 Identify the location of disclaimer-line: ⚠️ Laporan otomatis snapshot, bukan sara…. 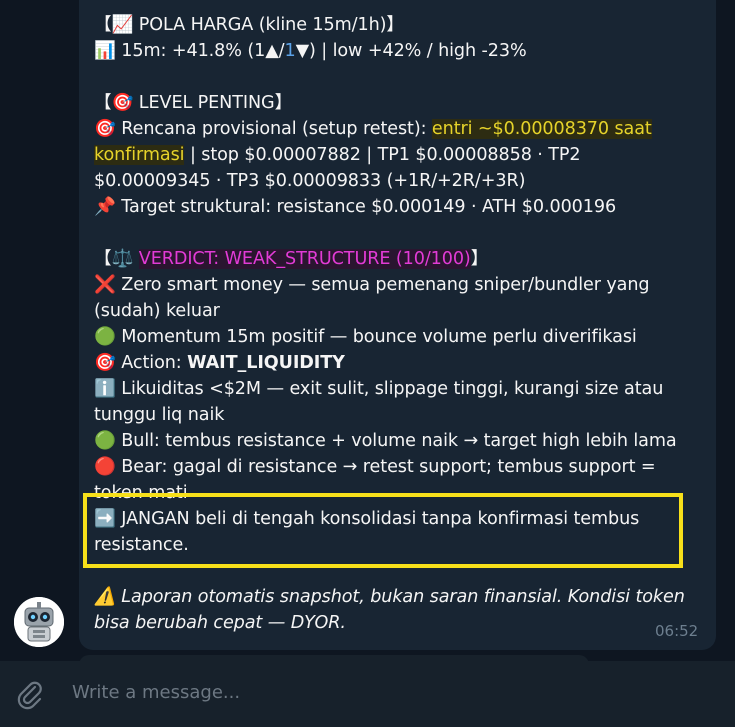
(389, 597).